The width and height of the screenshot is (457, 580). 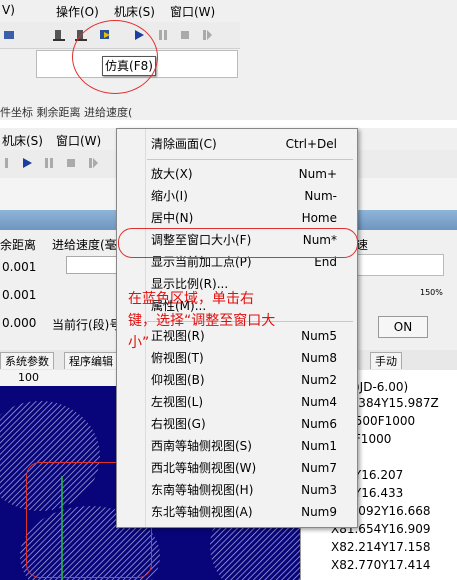 I want to click on menu-item-left-view: 左视图(L) Num4, so click(x=237, y=402).